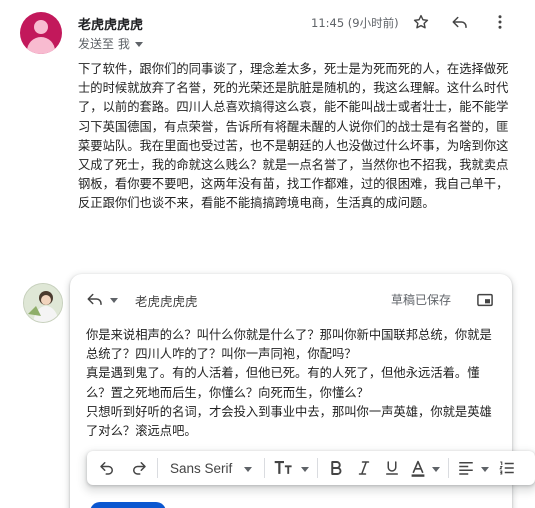 This screenshot has width=535, height=508. Describe the element at coordinates (507, 468) in the screenshot. I see `numbered-list-icon` at that location.